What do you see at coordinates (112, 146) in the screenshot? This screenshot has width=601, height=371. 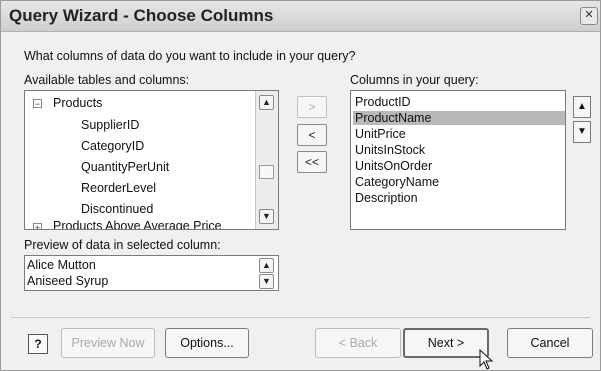 I see `tree-item-categoryid: CategoryID` at bounding box center [112, 146].